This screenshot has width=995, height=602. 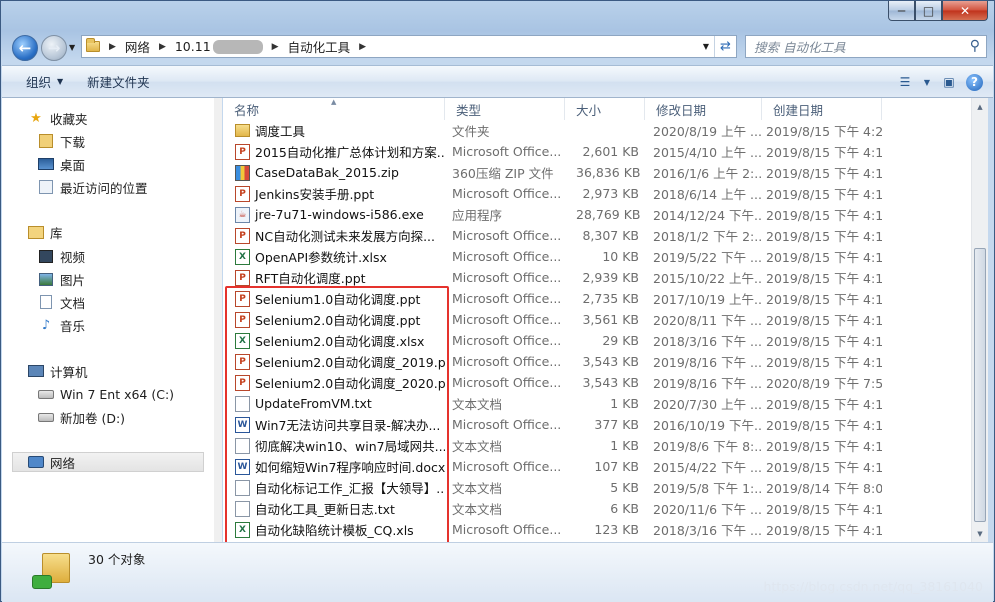 I want to click on file-name-cell: W 如何缩短Win7程序响应时间.docx, so click(x=334, y=466).